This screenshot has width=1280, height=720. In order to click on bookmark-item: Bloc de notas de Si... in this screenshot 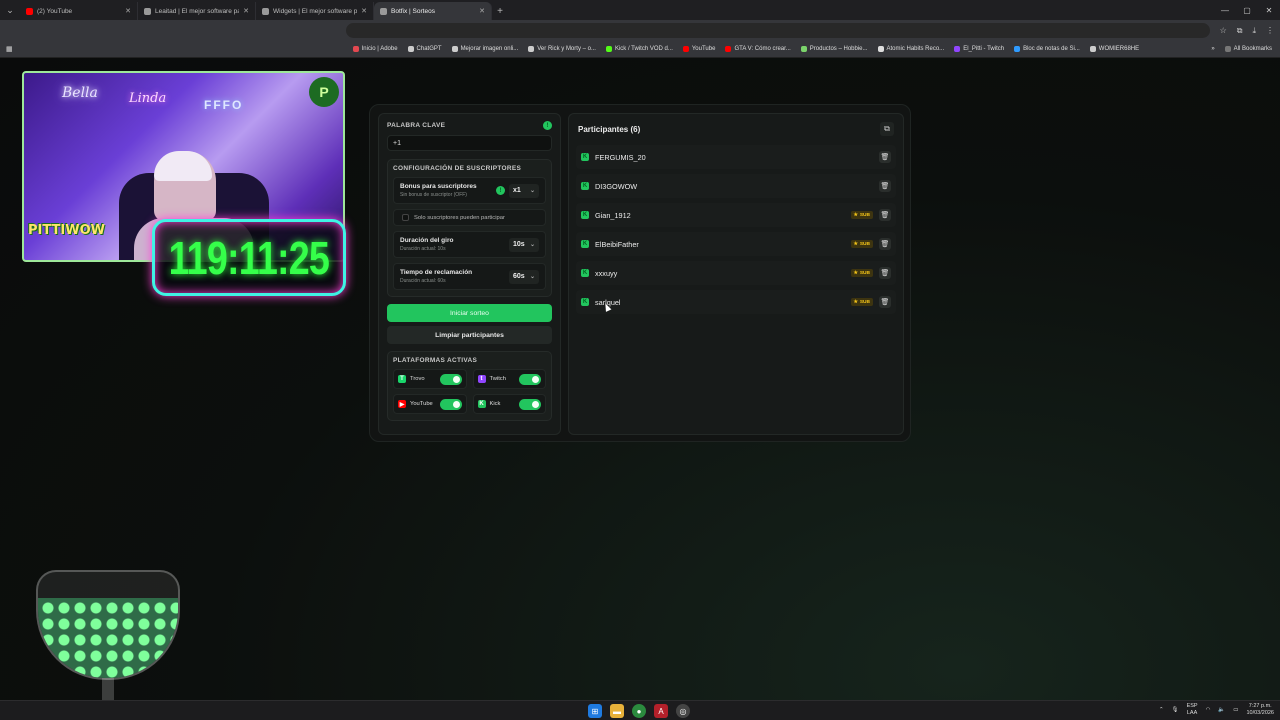, I will do `click(1047, 49)`.